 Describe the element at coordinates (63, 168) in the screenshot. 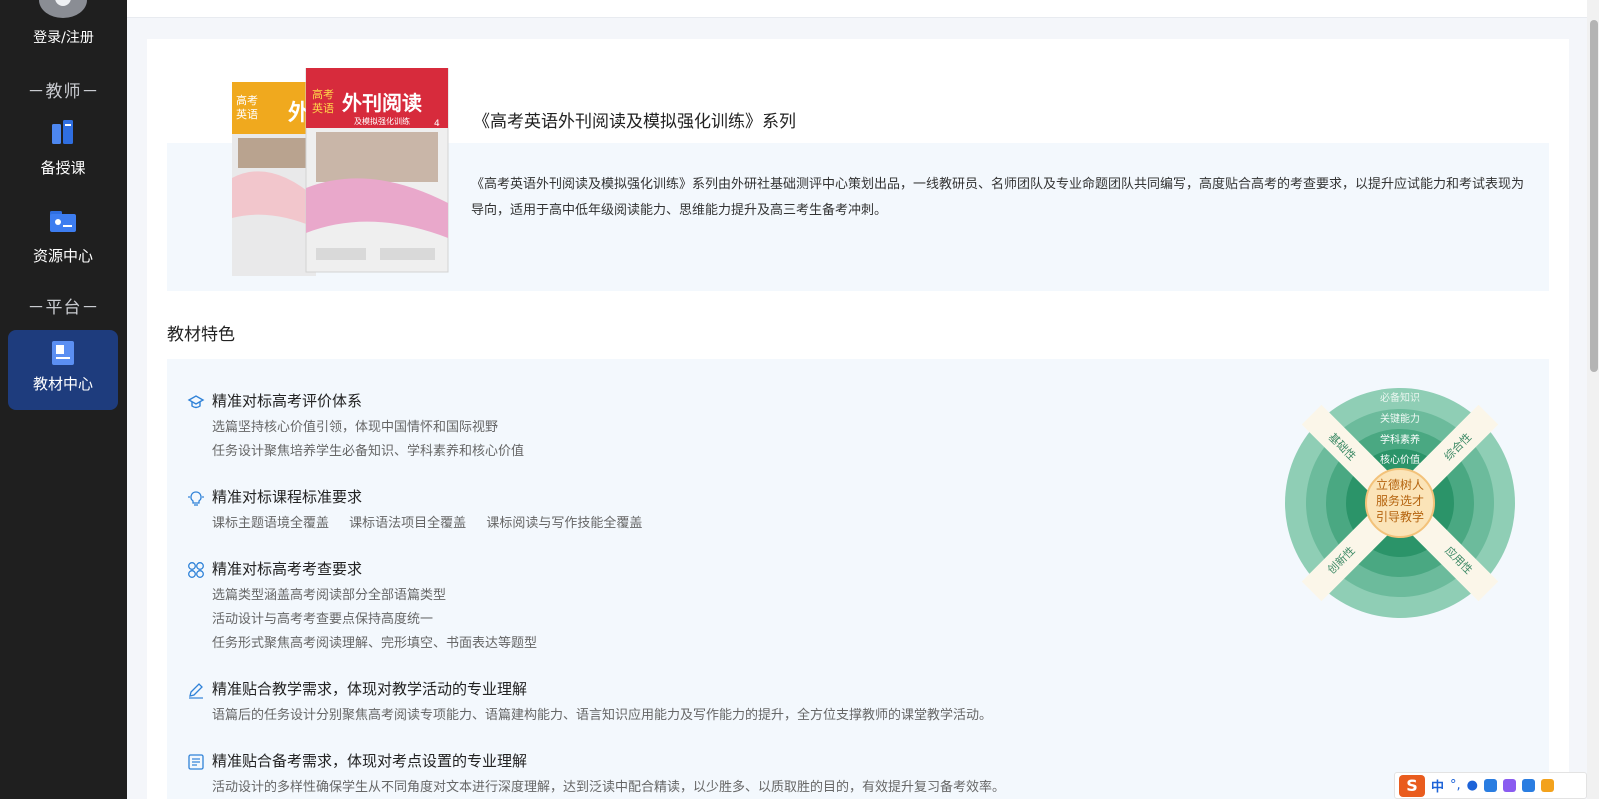

I see `sidebar-item-label: 备授课` at that location.